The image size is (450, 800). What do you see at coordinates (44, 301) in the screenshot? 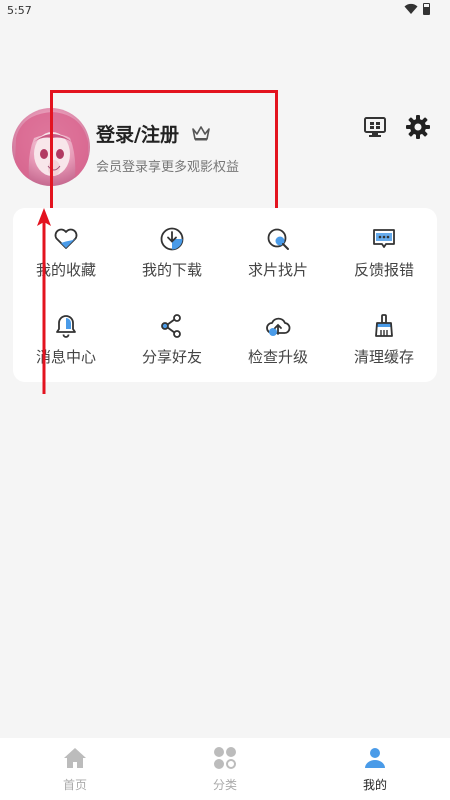
I see `red-arrow-annotation` at bounding box center [44, 301].